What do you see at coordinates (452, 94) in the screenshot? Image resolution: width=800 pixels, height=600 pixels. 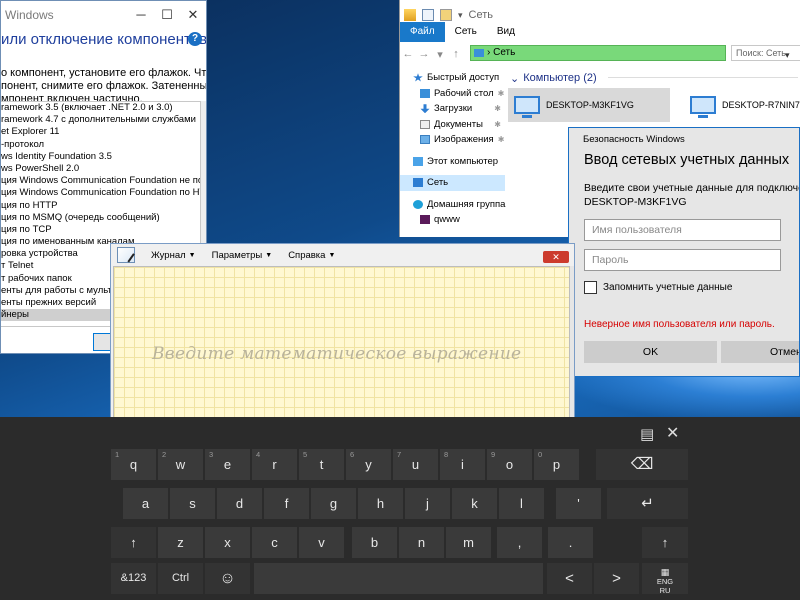 I see `nav-desktop: Рабочий стол ✱` at bounding box center [452, 94].